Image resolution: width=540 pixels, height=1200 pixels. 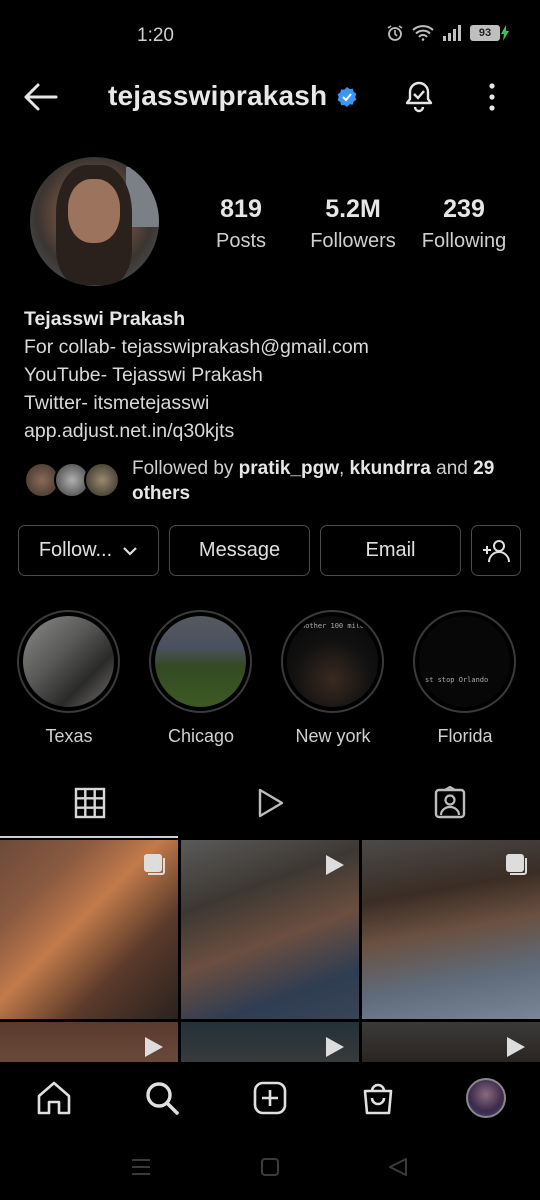 What do you see at coordinates (102, 480) in the screenshot?
I see `follower-avatar` at bounding box center [102, 480].